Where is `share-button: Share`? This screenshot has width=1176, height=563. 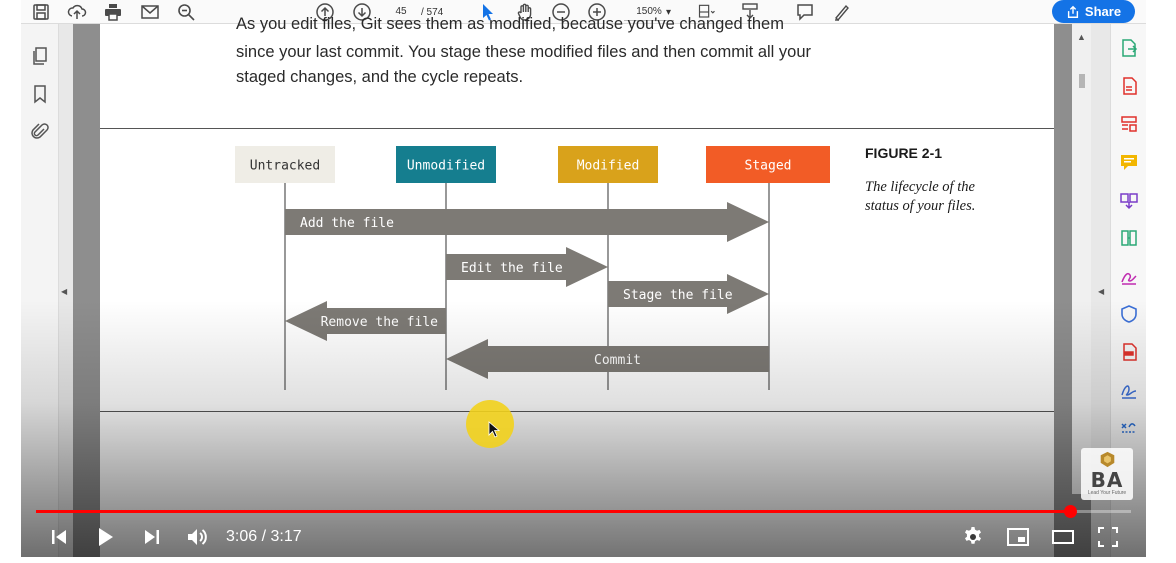
share-button: Share is located at coordinates (1093, 11).